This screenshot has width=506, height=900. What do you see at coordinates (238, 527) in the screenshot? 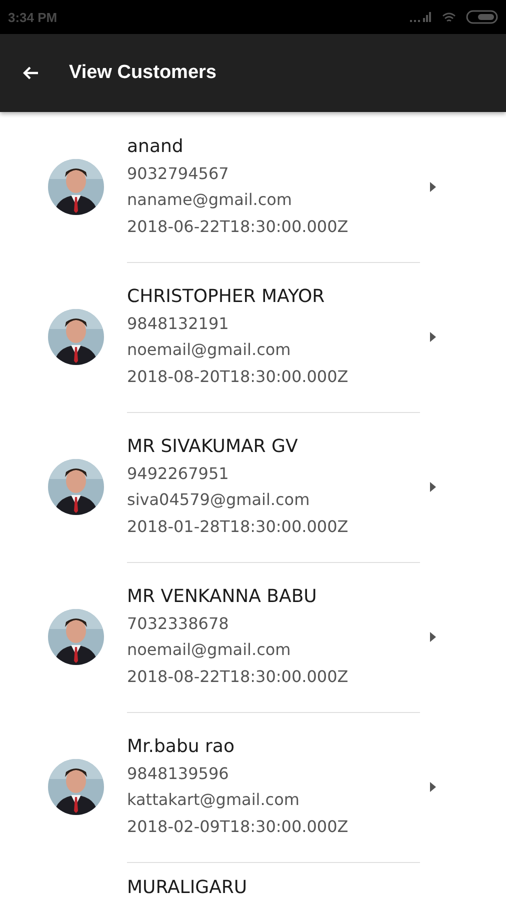
I see `customer-date: 2018-01-28T18:30:00.000Z` at bounding box center [238, 527].